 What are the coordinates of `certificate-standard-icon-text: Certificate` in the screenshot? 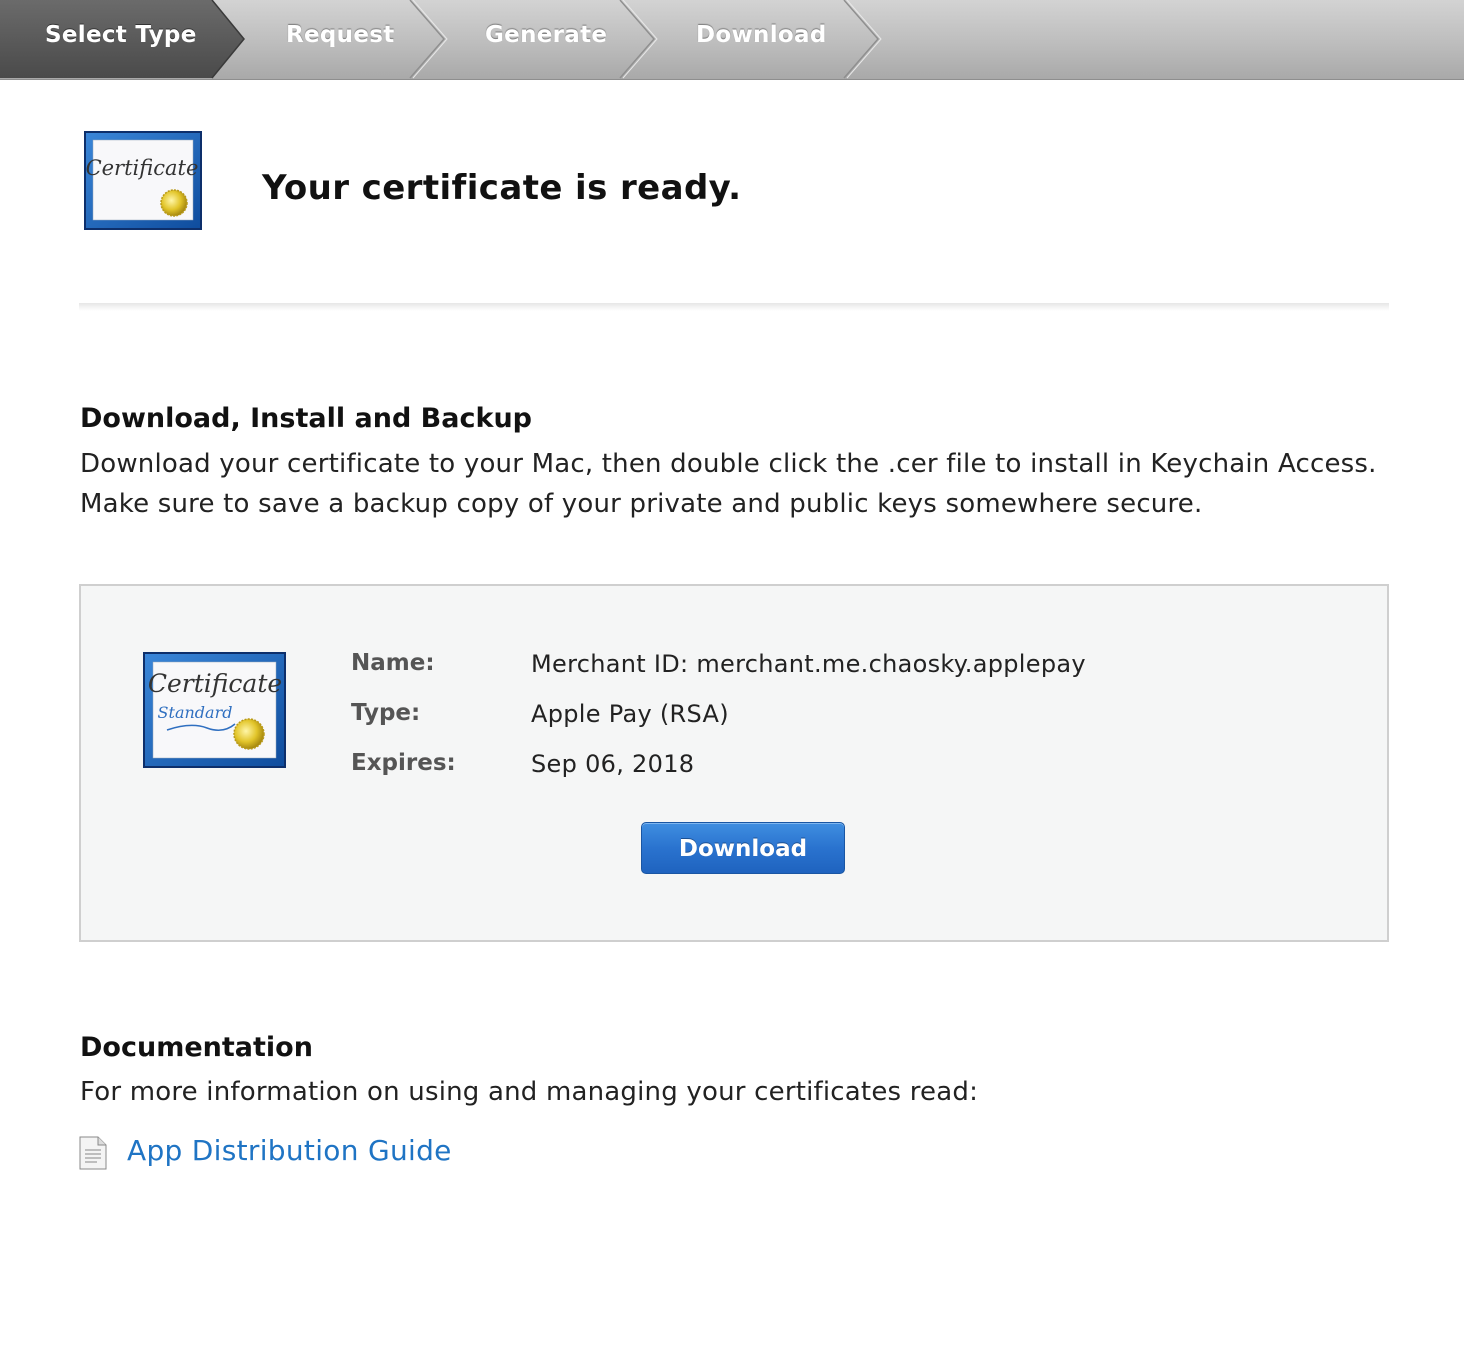 It's located at (215, 683).